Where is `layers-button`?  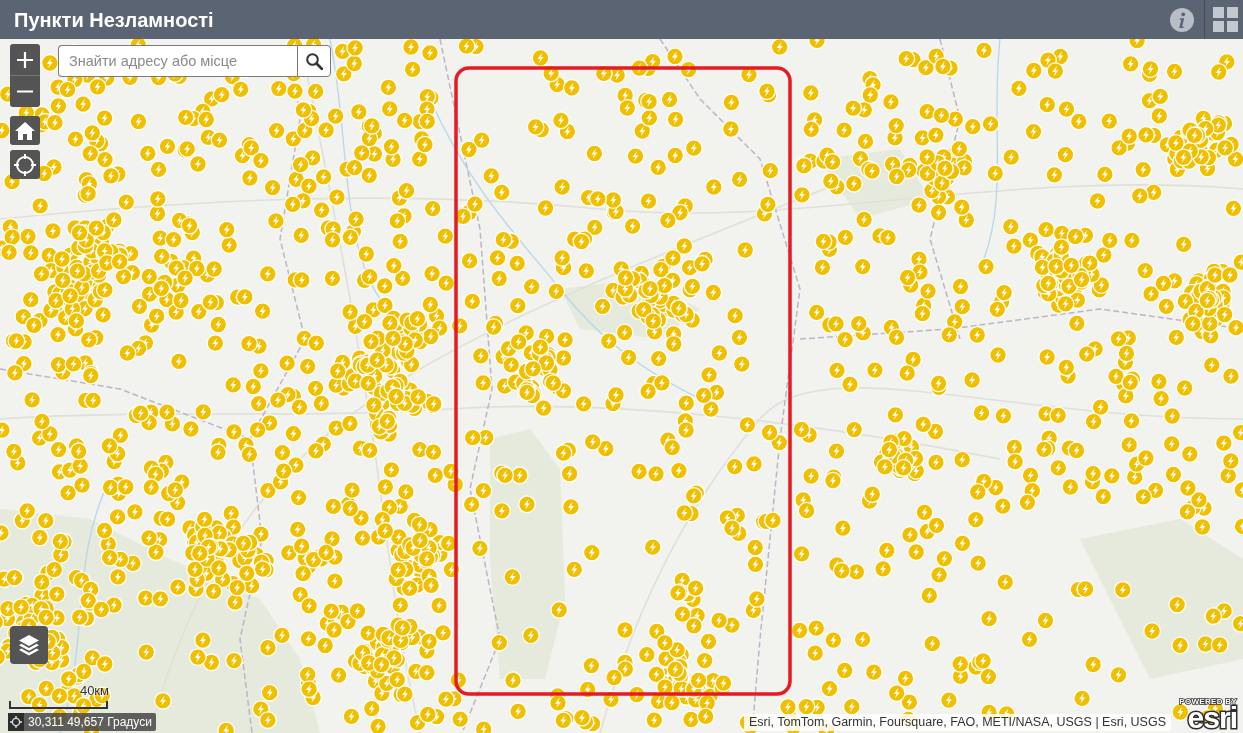 layers-button is located at coordinates (29, 645).